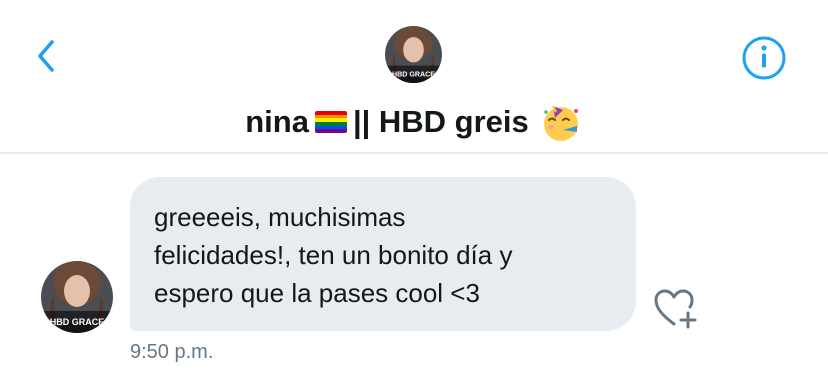 Image resolution: width=828 pixels, height=380 pixels. What do you see at coordinates (560, 123) in the screenshot?
I see `partying-face-icon` at bounding box center [560, 123].